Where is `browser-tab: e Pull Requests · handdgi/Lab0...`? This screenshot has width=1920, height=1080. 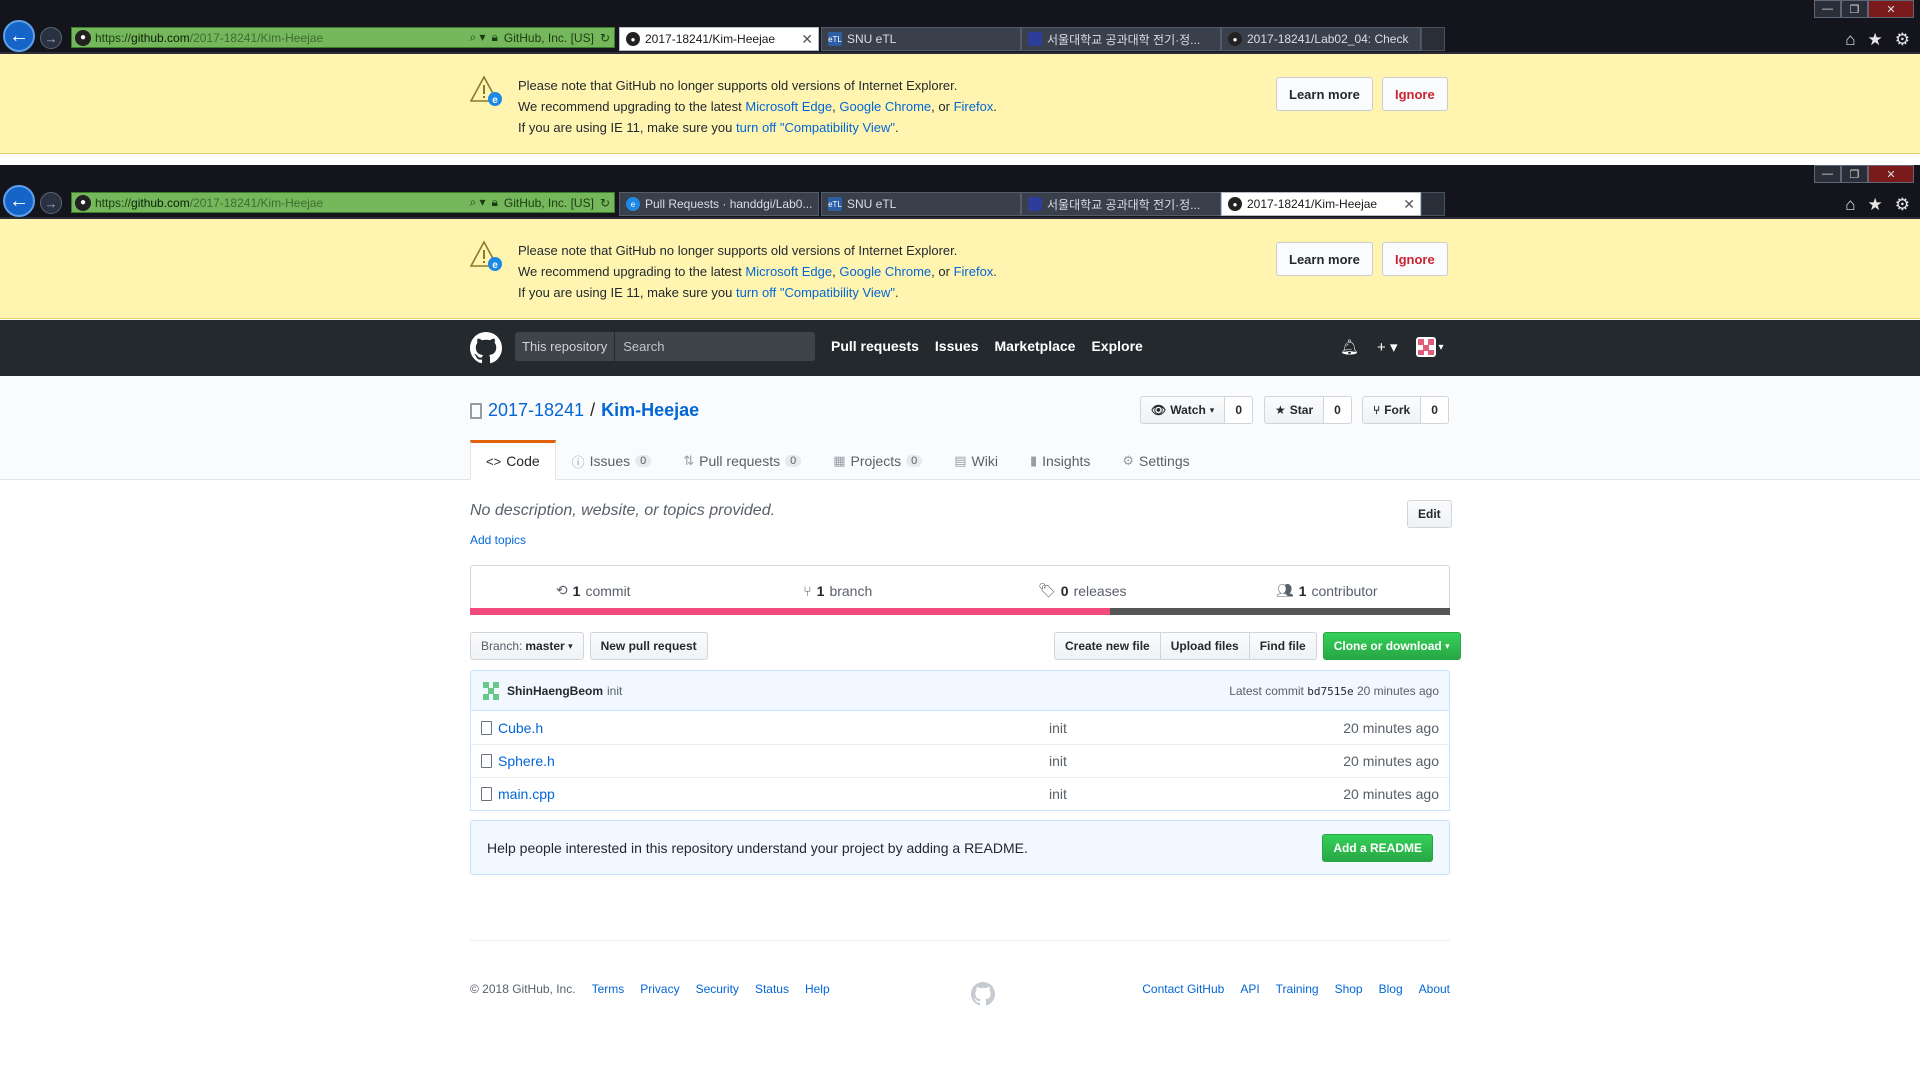
browser-tab: e Pull Requests · handdgi/Lab0... is located at coordinates (719, 204).